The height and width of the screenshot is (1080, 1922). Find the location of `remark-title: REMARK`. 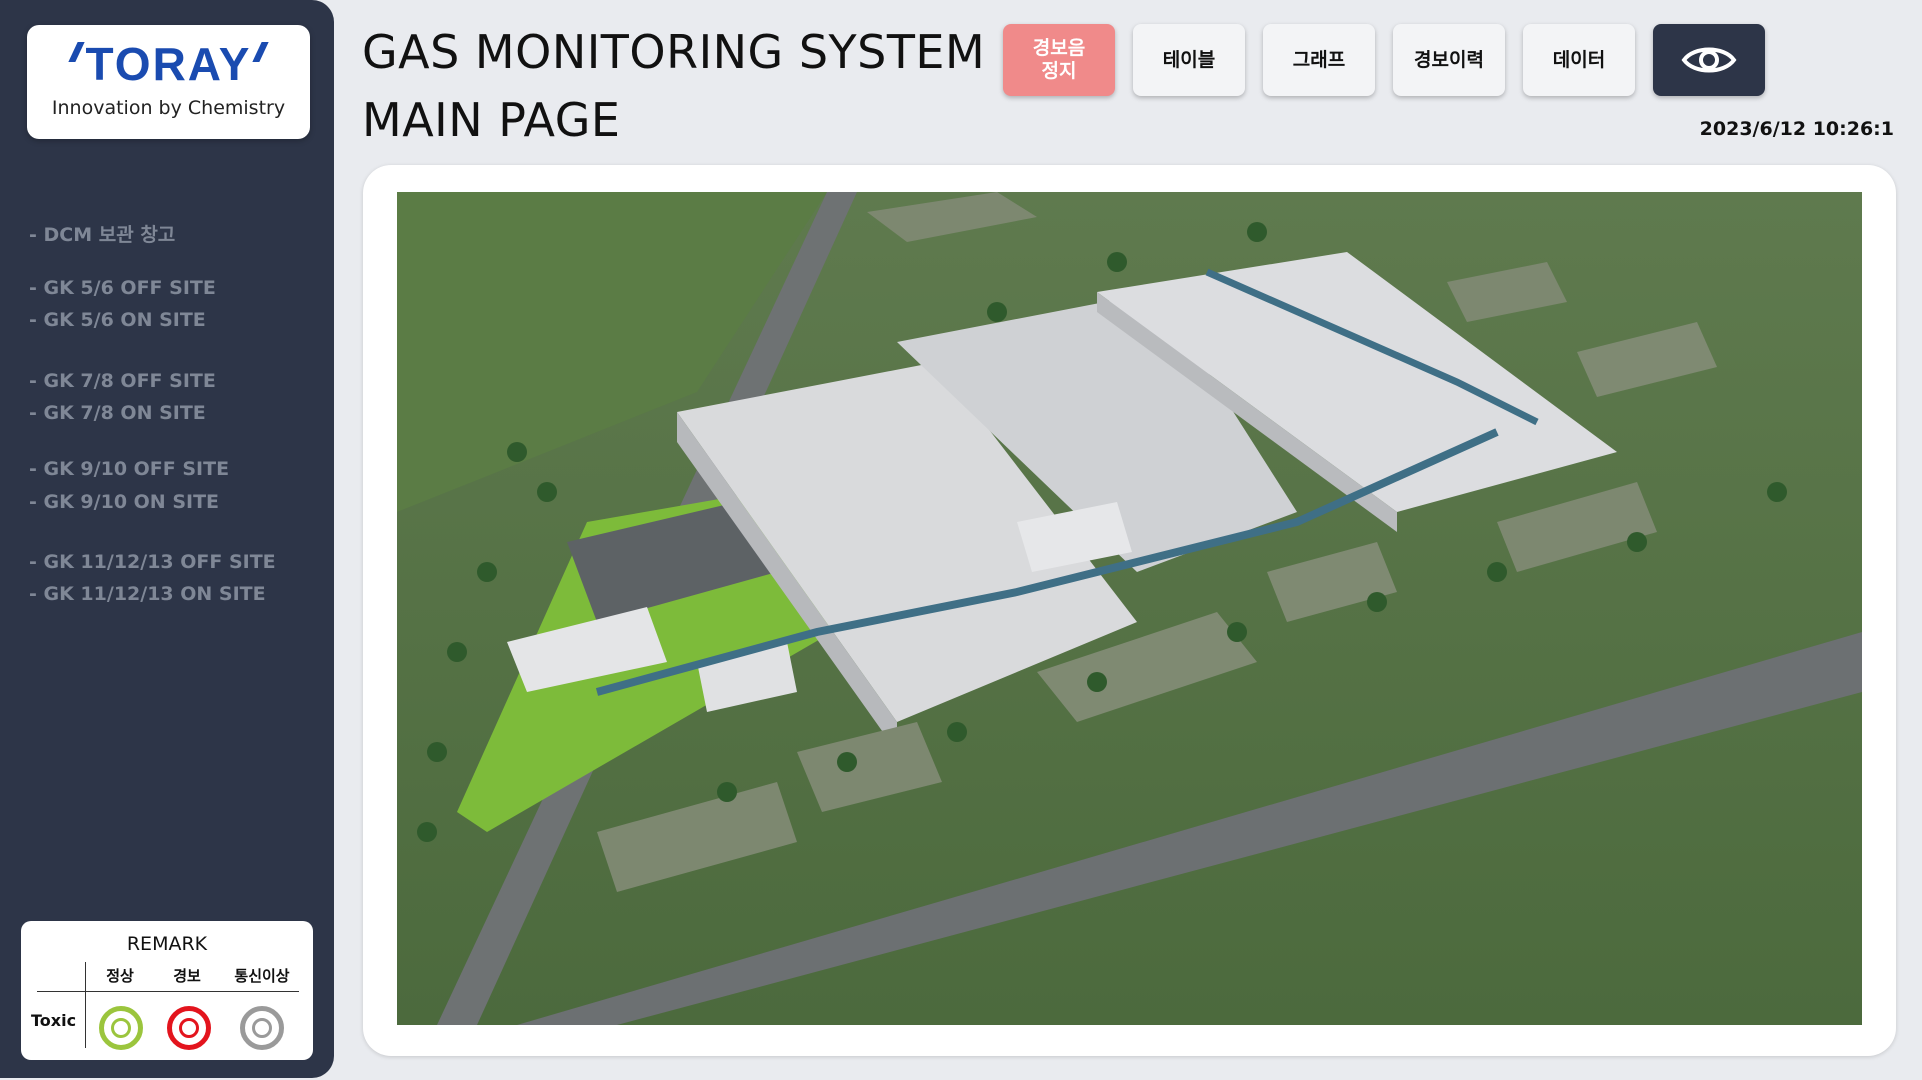

remark-title: REMARK is located at coordinates (167, 944).